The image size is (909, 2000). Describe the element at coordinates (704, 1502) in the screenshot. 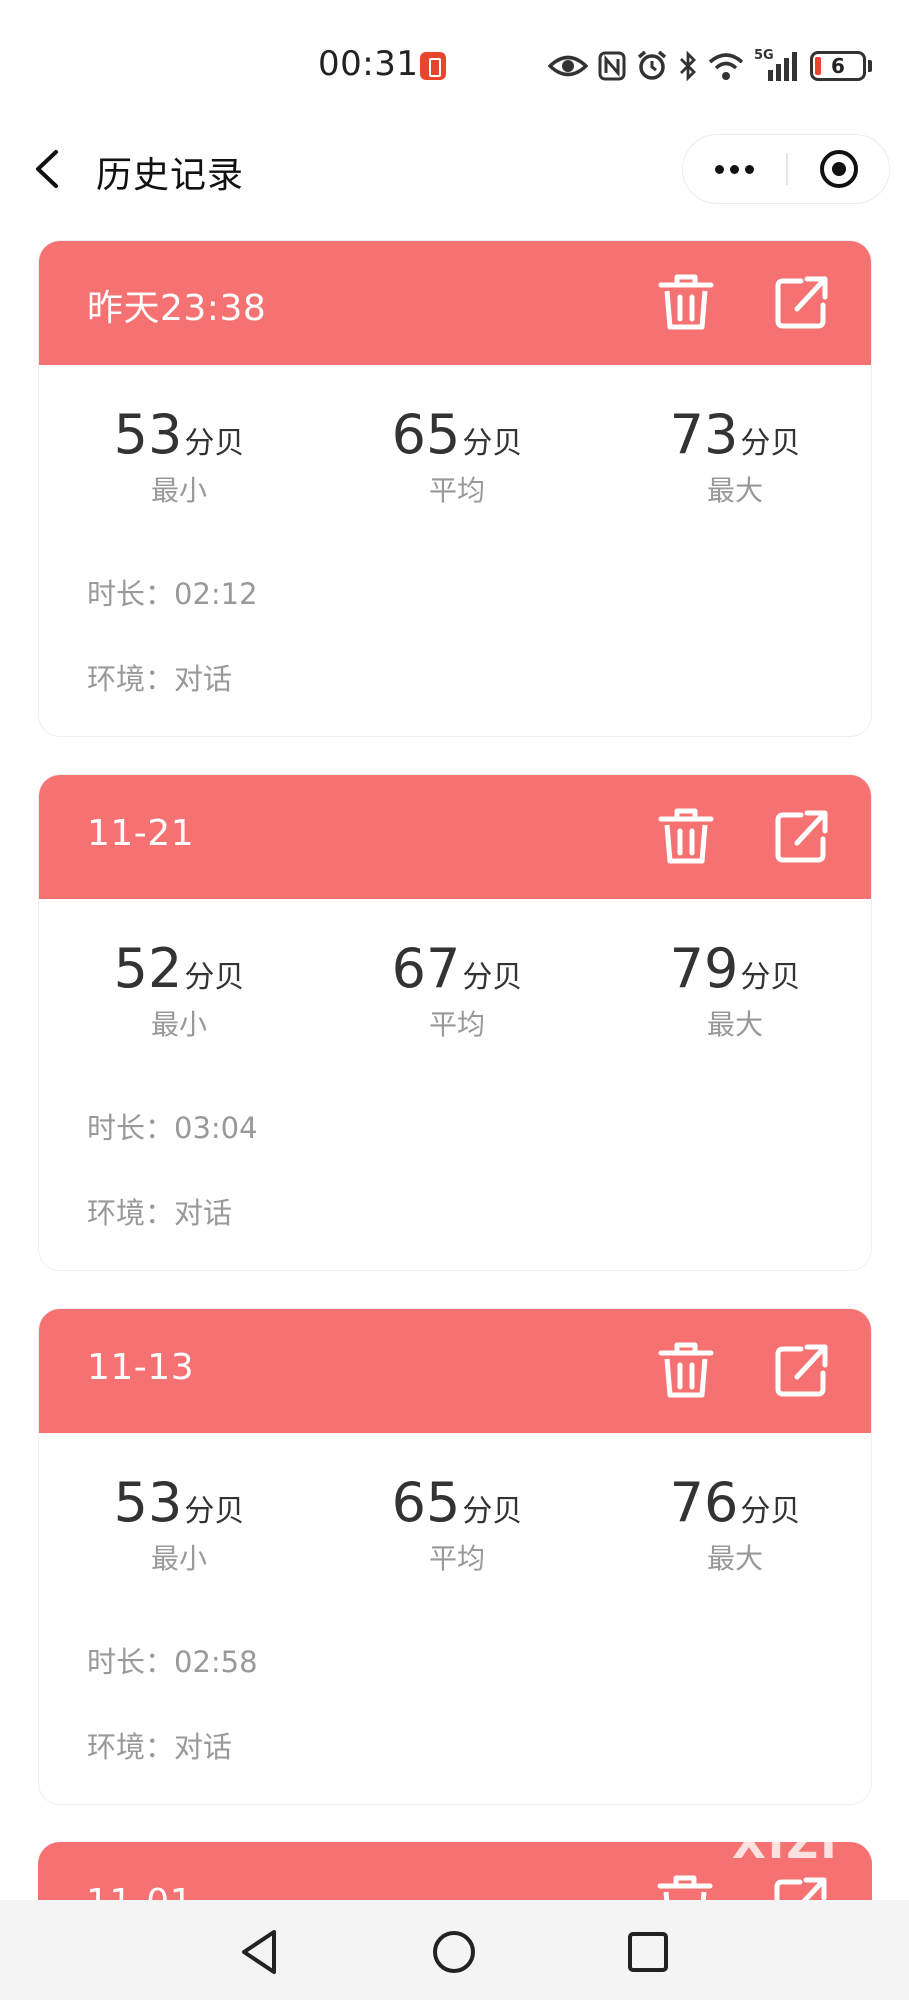

I see `stat-value: 76` at that location.